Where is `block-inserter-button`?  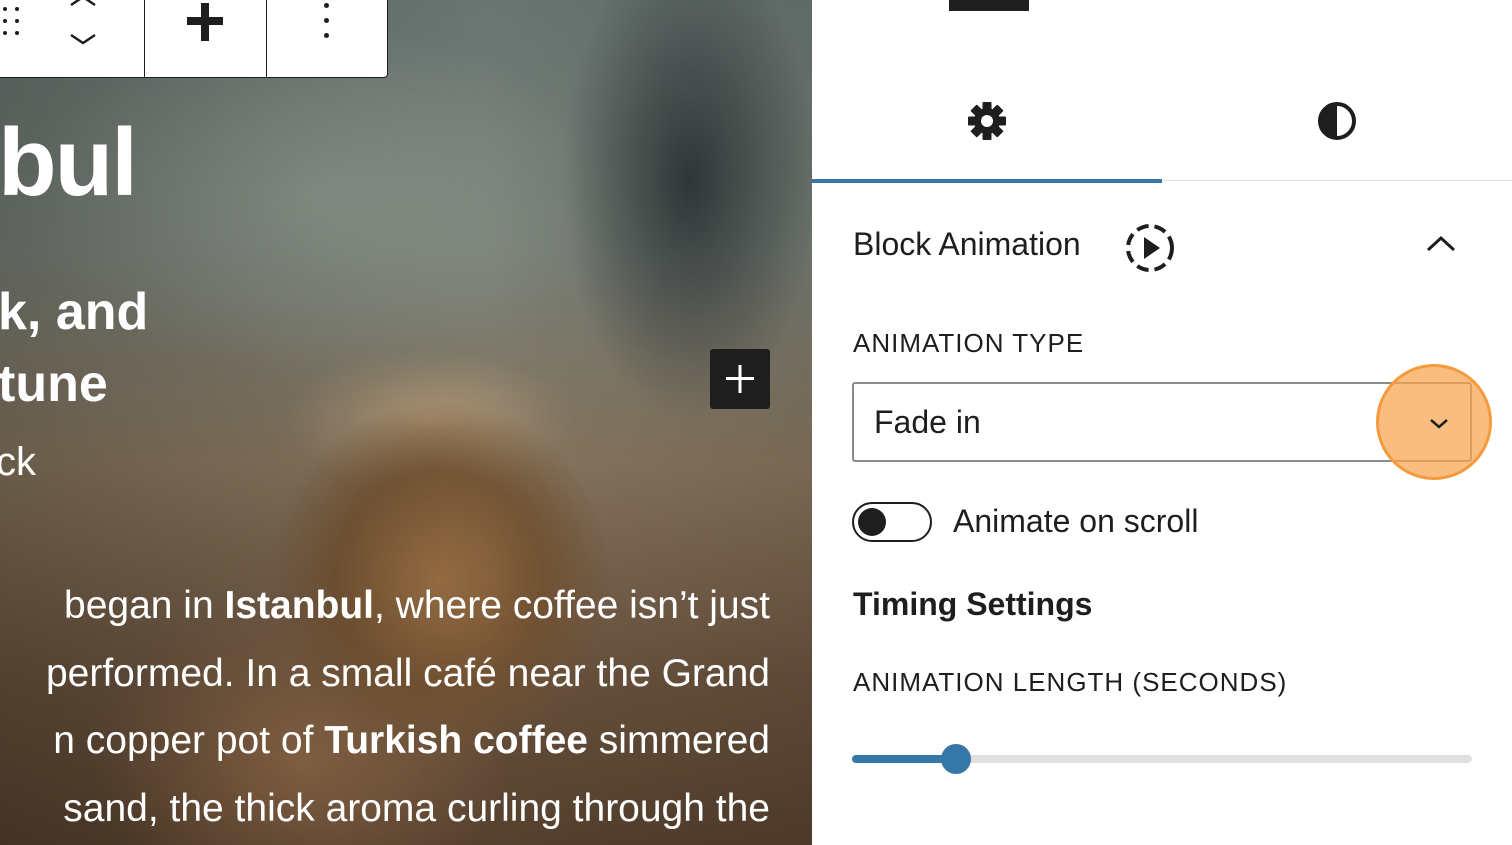
block-inserter-button is located at coordinates (740, 379).